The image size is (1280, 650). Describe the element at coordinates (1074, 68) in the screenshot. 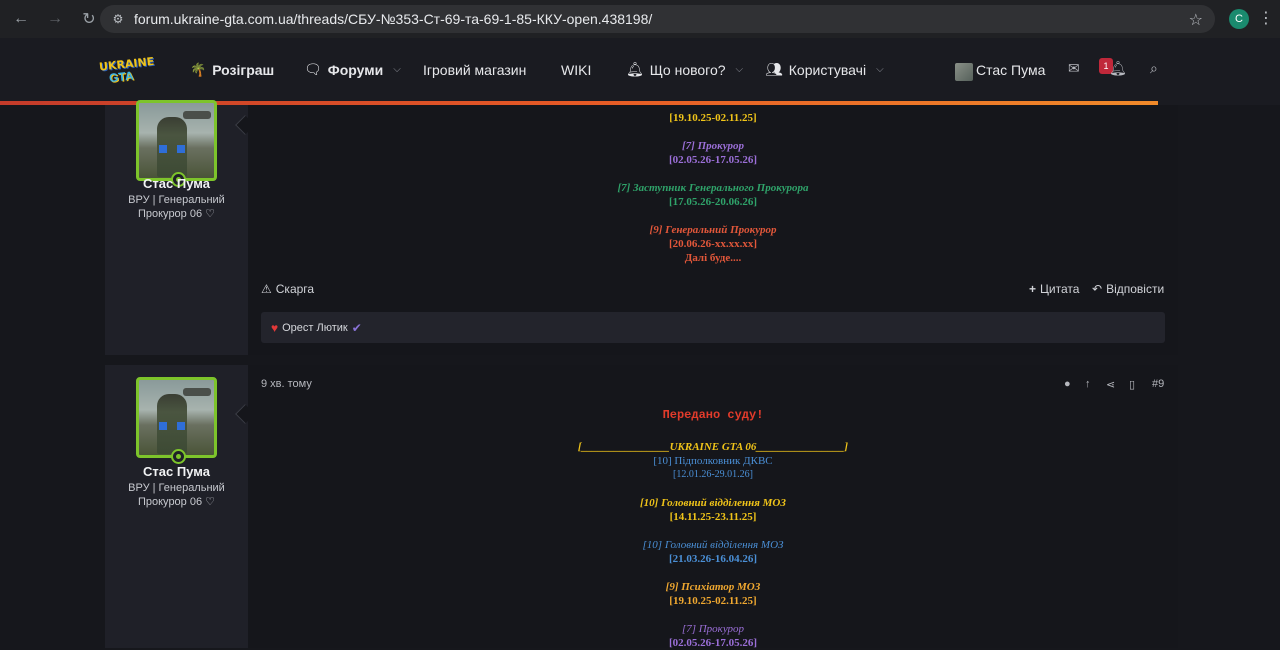

I see `envelope-icon: ✉` at that location.